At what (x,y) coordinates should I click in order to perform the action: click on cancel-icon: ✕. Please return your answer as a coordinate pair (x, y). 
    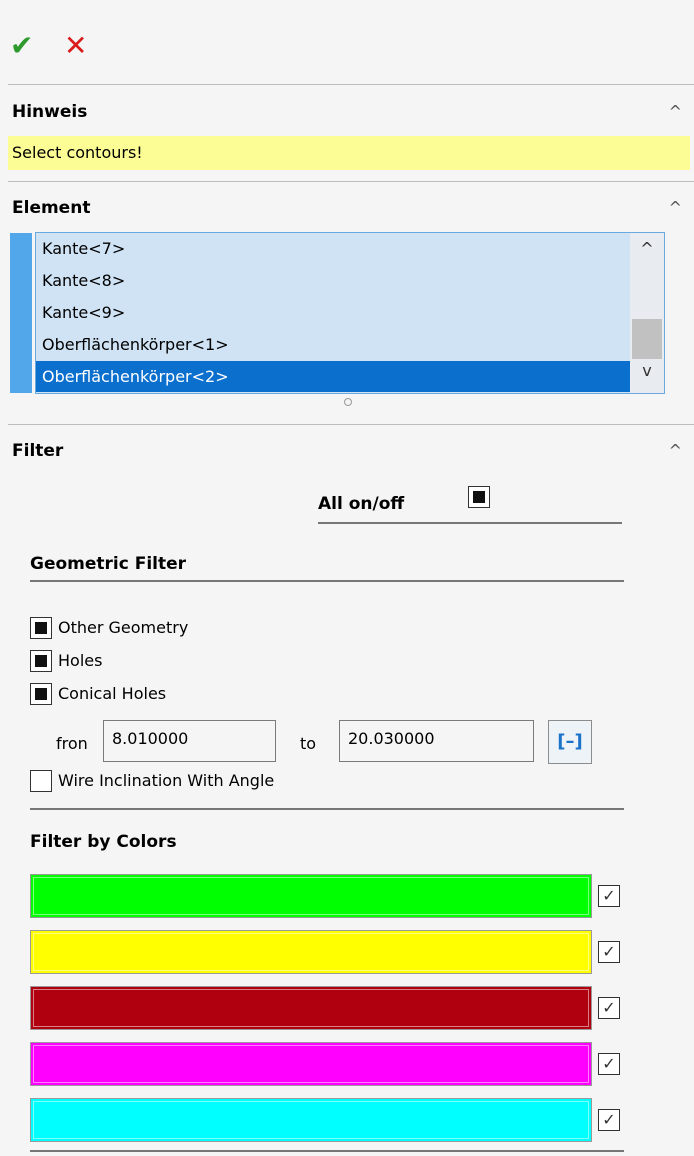
    Looking at the image, I should click on (75, 46).